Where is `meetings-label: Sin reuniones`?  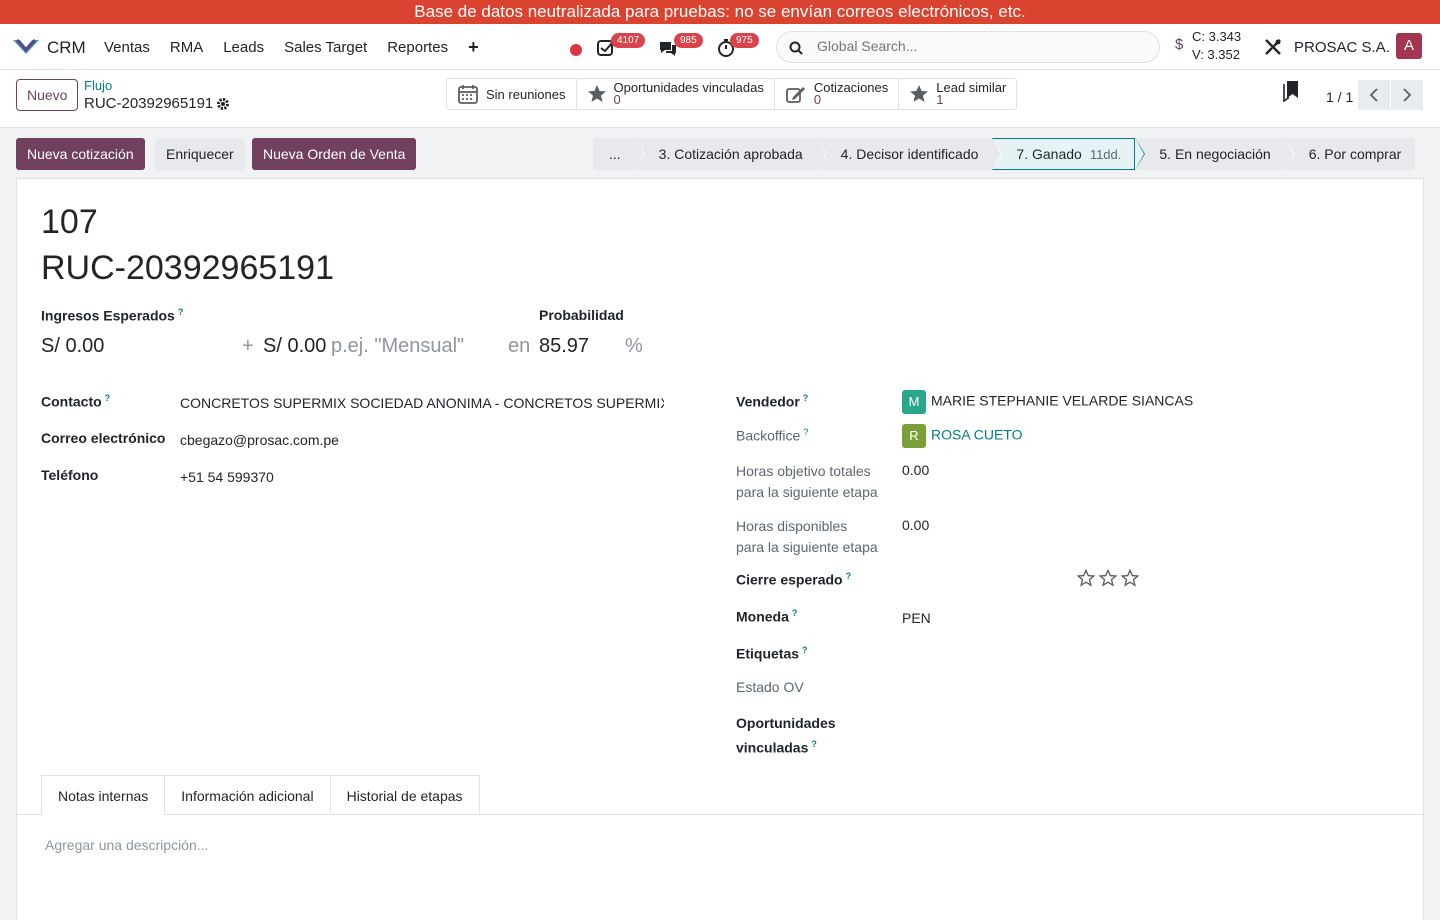 meetings-label: Sin reuniones is located at coordinates (526, 94).